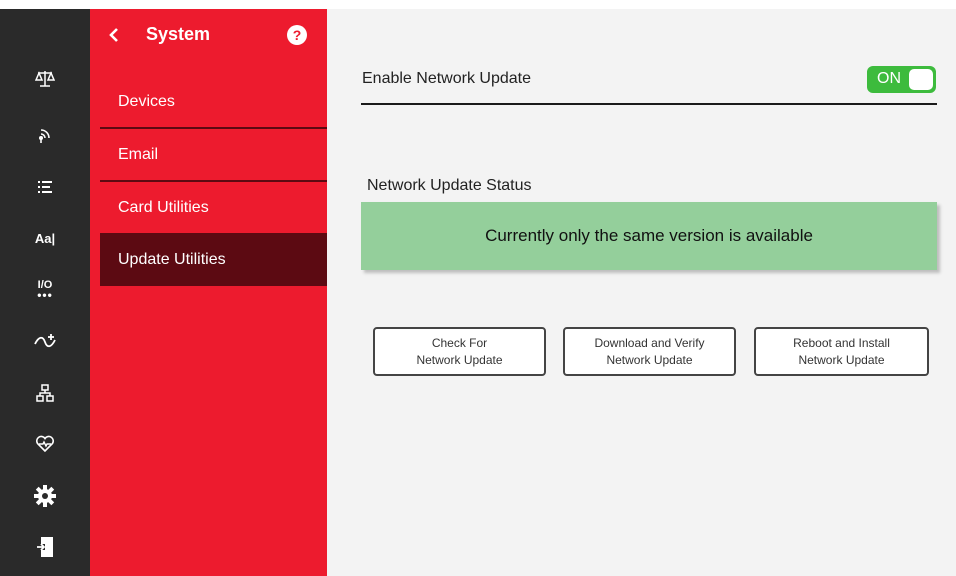 The height and width of the screenshot is (576, 956). I want to click on sidebar-item-update-utilities: Update Utilities, so click(213, 259).